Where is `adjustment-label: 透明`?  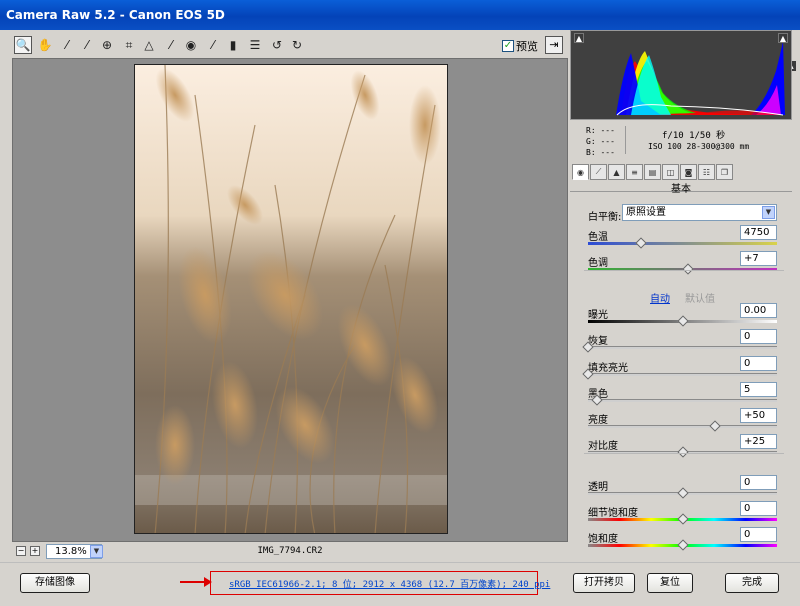 adjustment-label: 透明 is located at coordinates (598, 487).